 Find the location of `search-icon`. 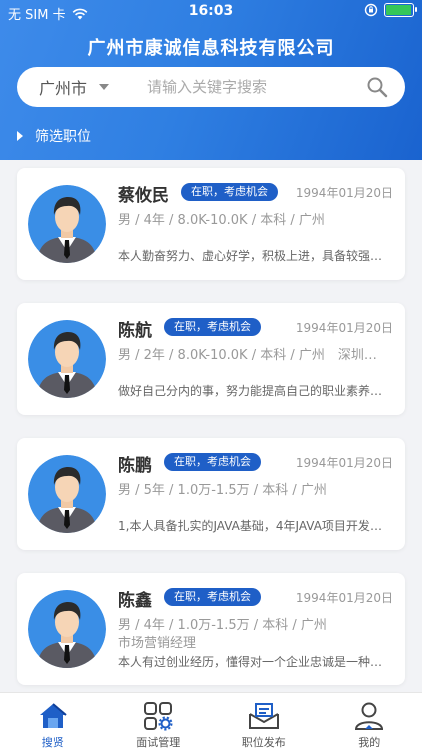

search-icon is located at coordinates (377, 87).